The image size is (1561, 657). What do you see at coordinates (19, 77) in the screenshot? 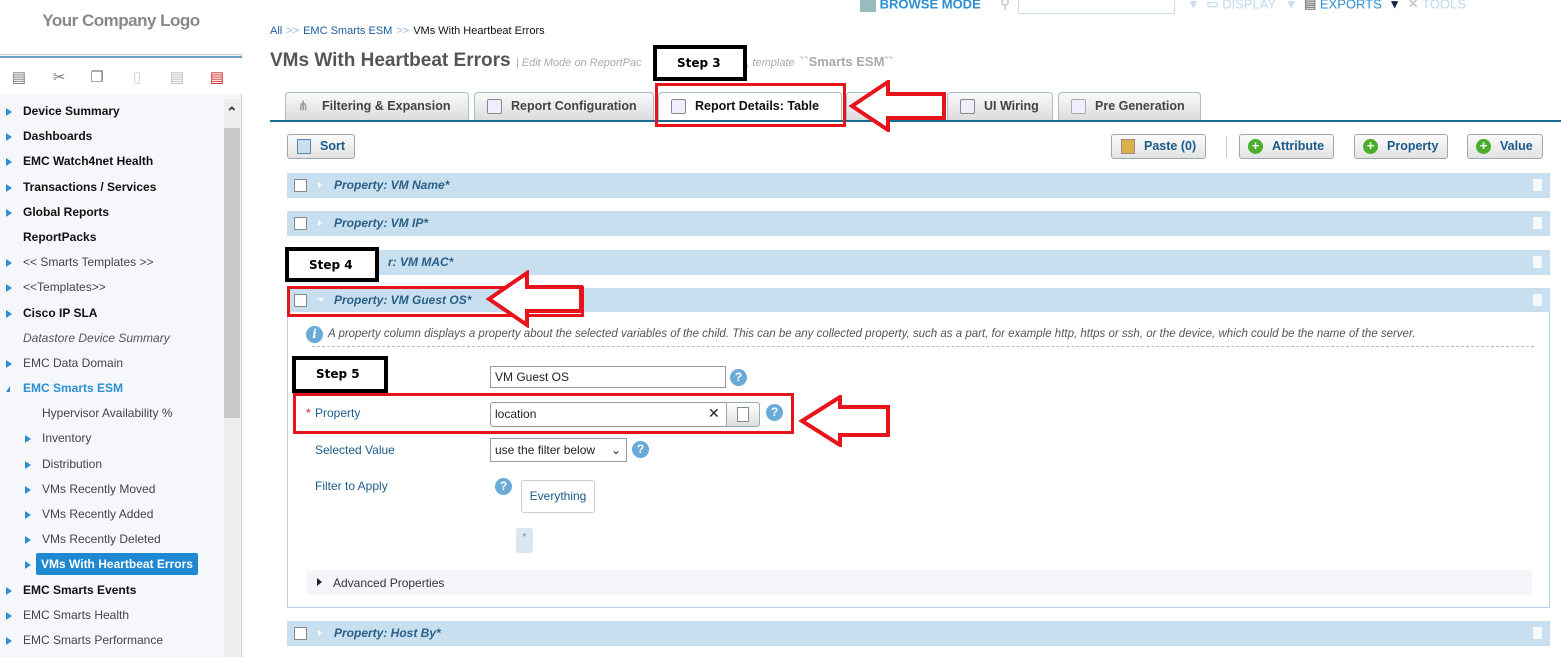
I see `new-report-icon: ▤` at bounding box center [19, 77].